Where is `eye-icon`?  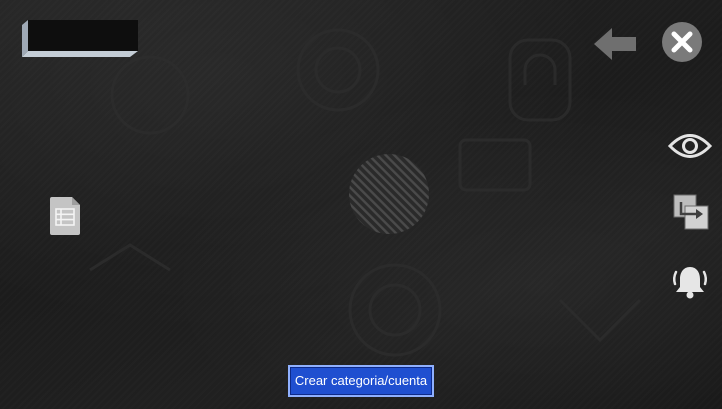 eye-icon is located at coordinates (690, 146).